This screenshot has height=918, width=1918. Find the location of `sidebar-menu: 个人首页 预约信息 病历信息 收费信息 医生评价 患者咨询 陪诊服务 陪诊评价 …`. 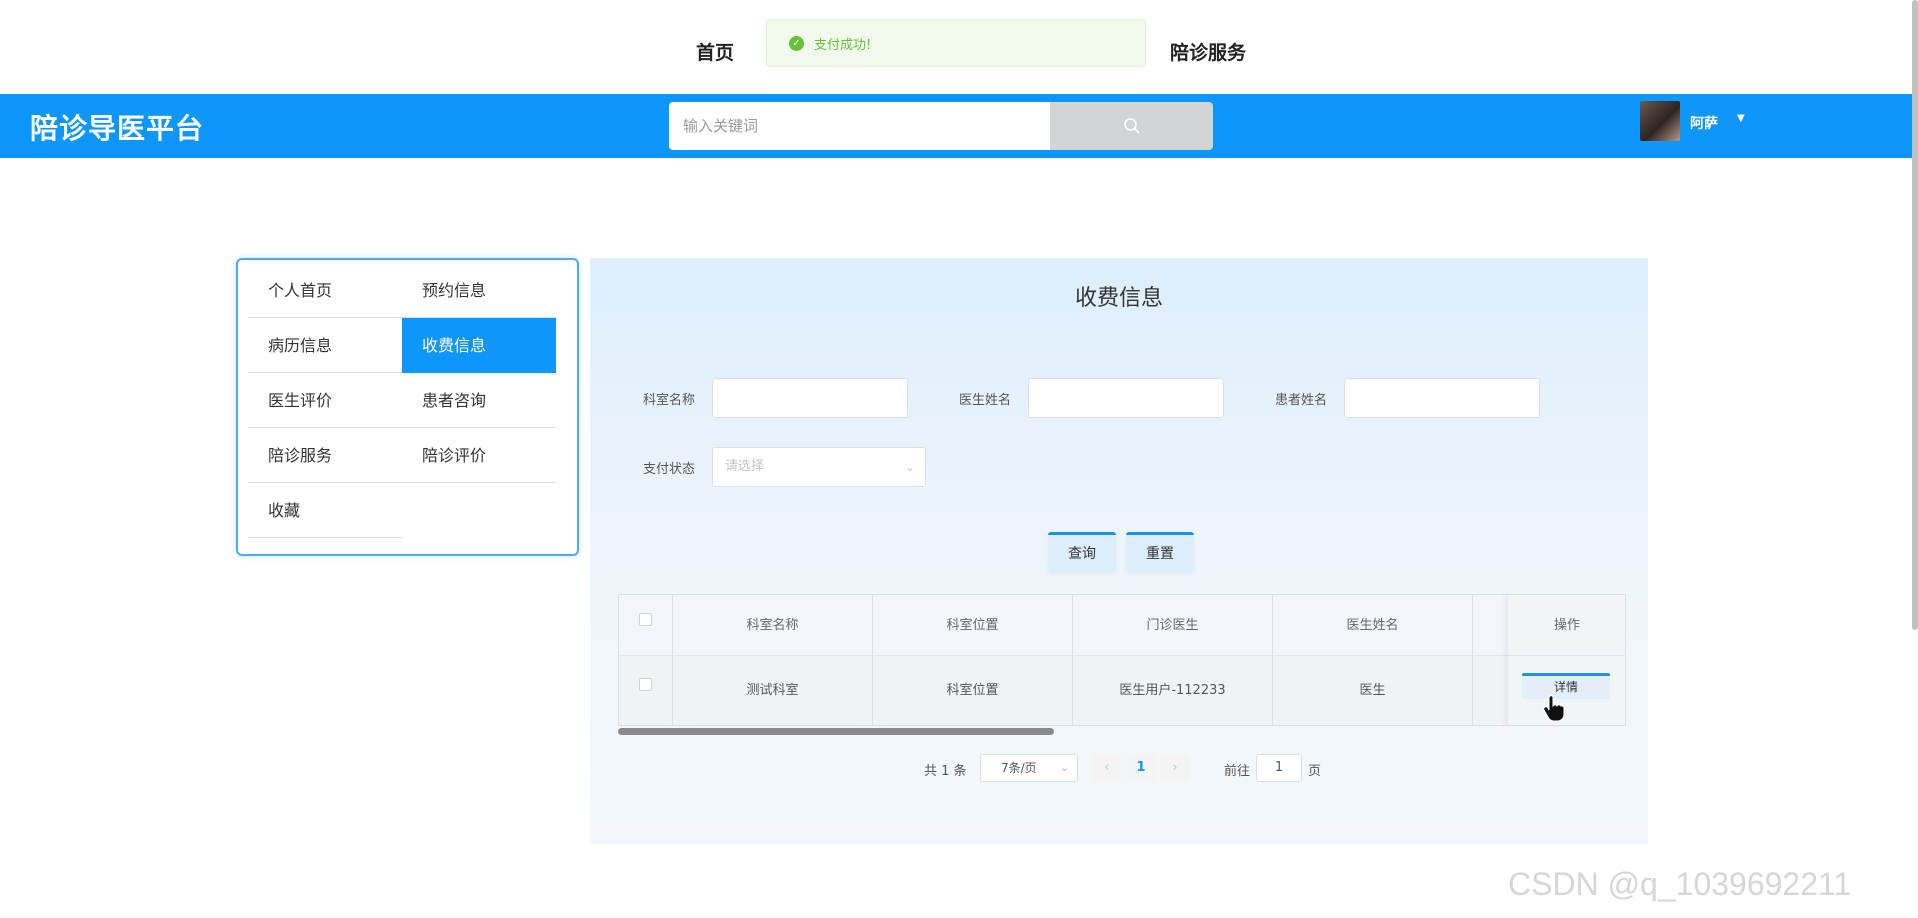

sidebar-menu: 个人首页 预约信息 病历信息 收费信息 医生评价 患者咨询 陪诊服务 陪诊评价 … is located at coordinates (407, 407).